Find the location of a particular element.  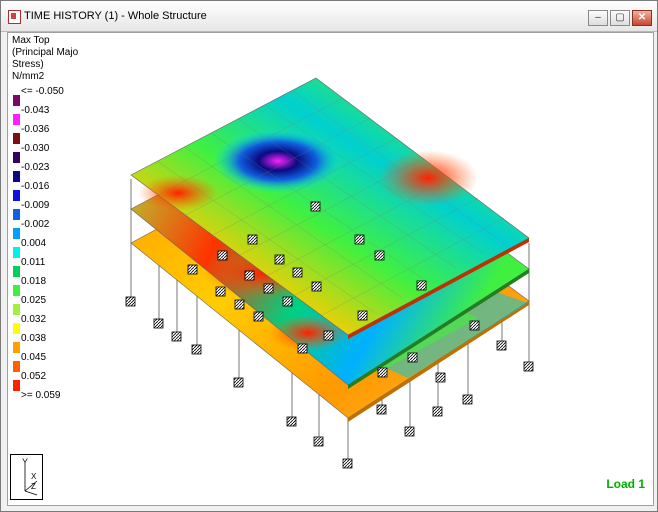

axis-x-label: X is located at coordinates (34, 476).